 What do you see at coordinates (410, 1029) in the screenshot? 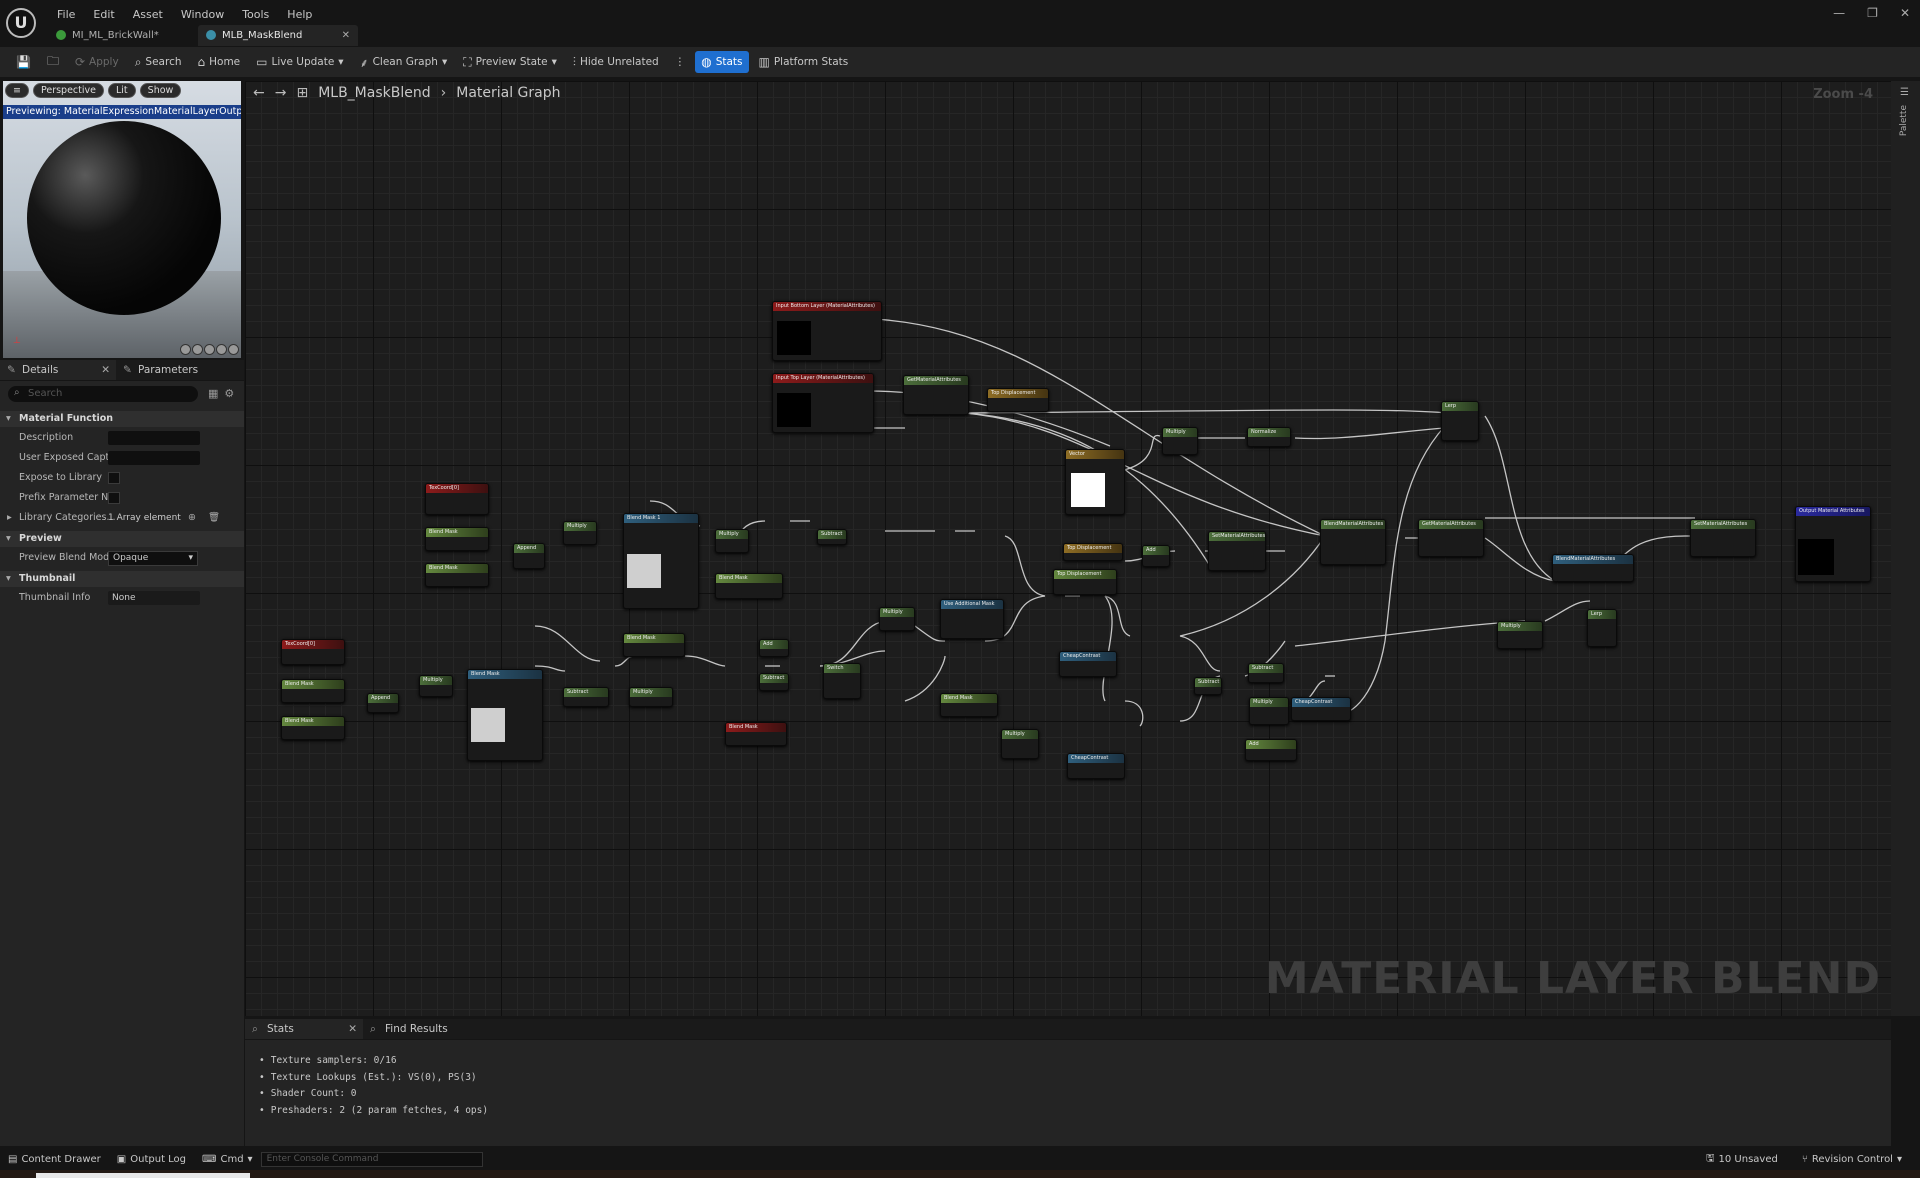
I see `tab-find-results: ⌕ Find Results` at bounding box center [410, 1029].